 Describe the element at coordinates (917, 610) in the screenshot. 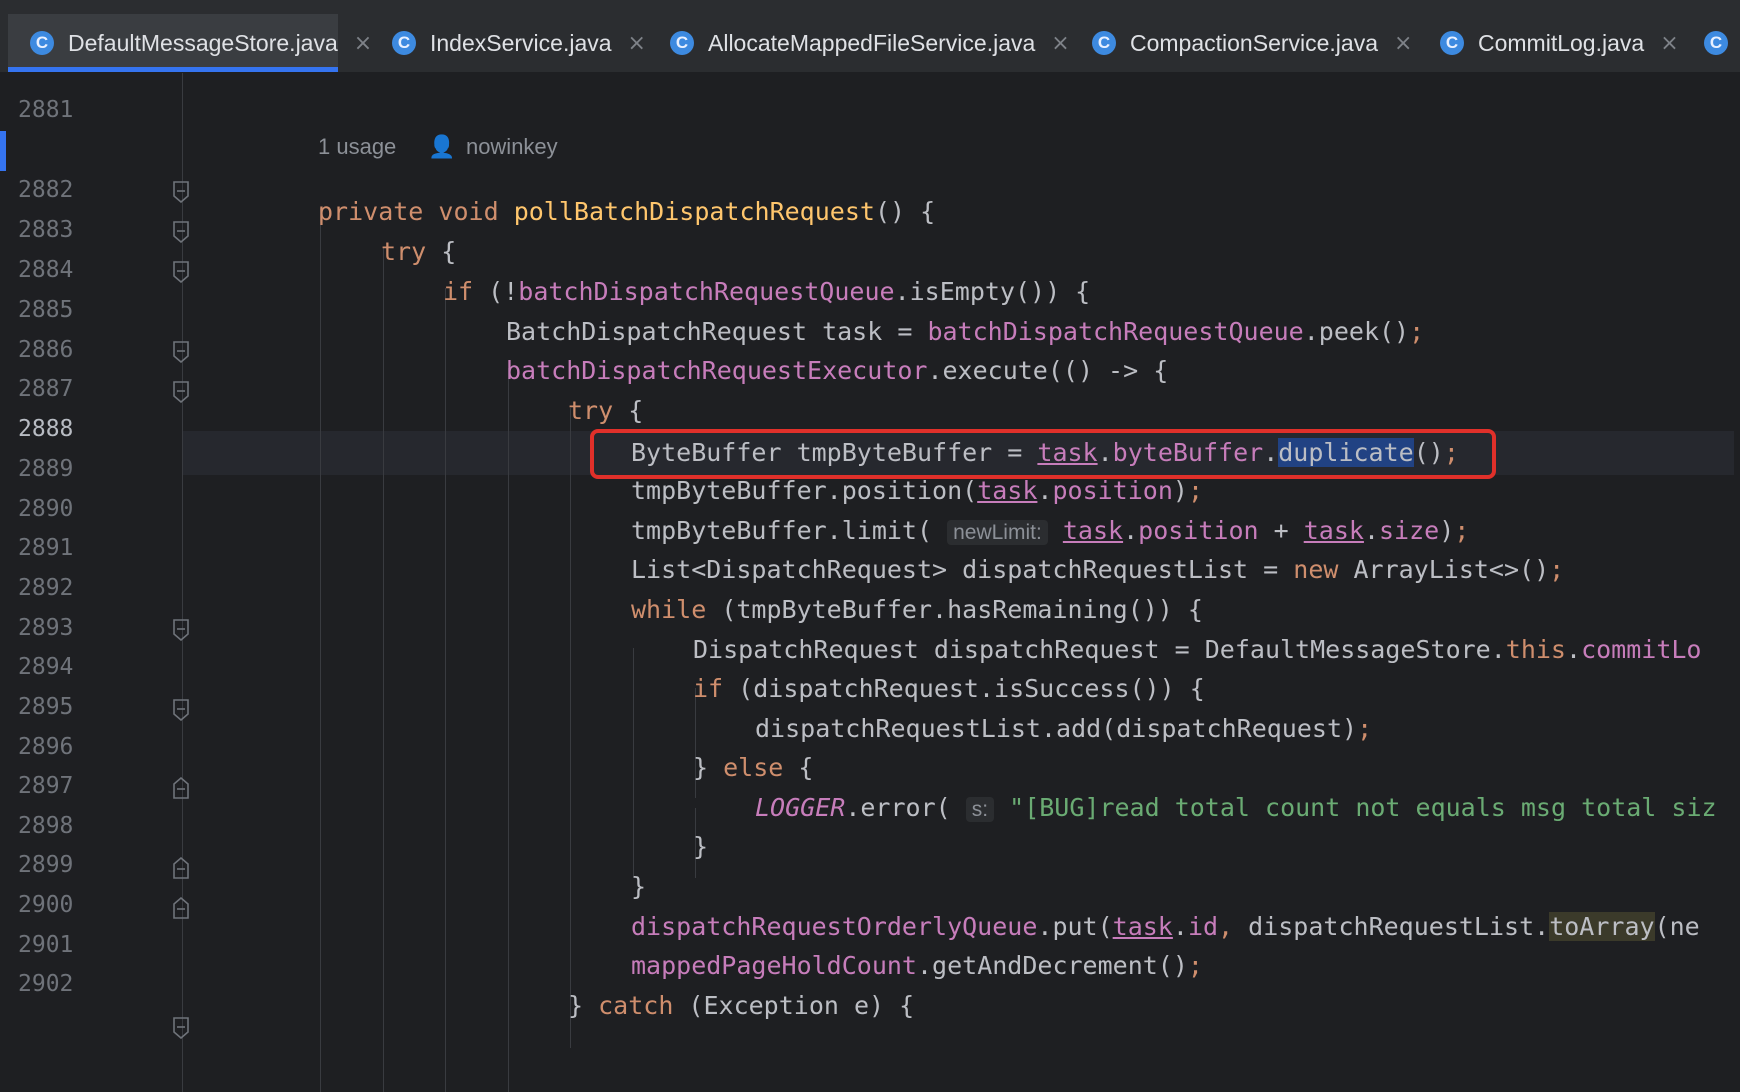

I see `code-line-2892: while (tmpByteBuffer.hasRemaining()) {` at that location.